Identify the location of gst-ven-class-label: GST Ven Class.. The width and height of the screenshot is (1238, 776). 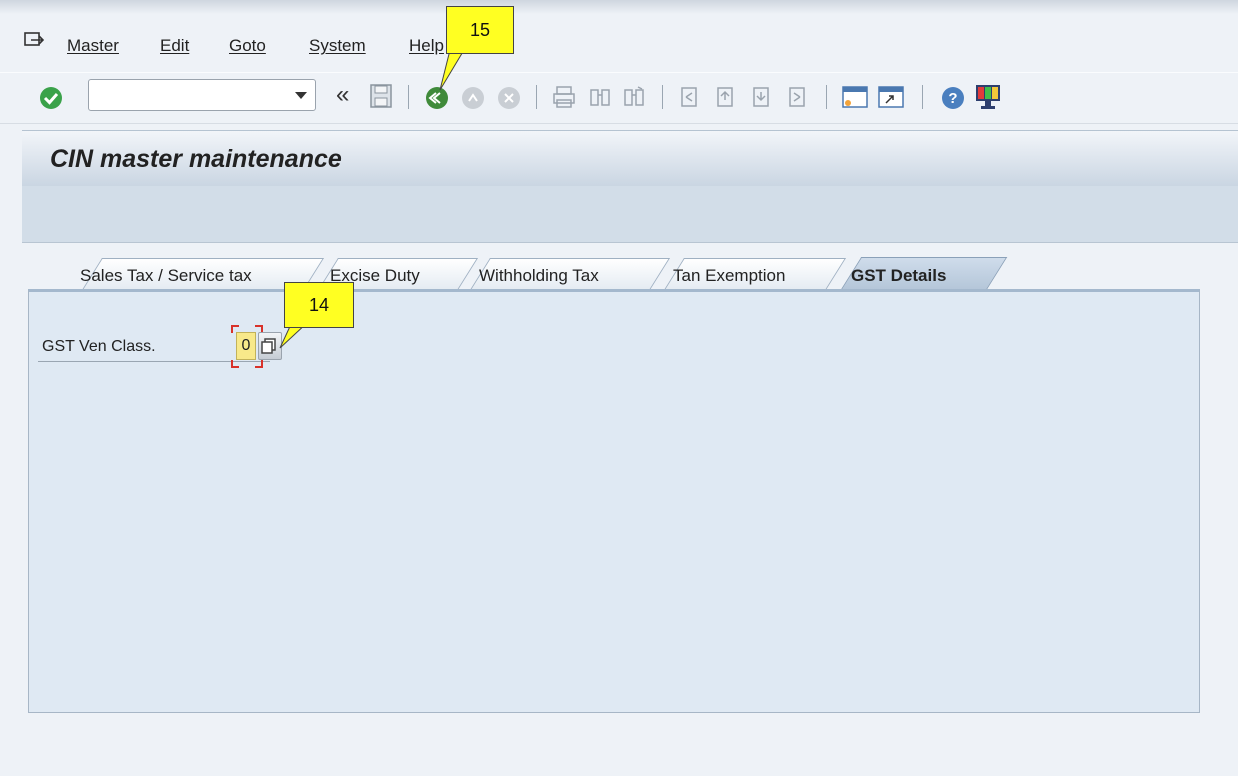
(99, 346).